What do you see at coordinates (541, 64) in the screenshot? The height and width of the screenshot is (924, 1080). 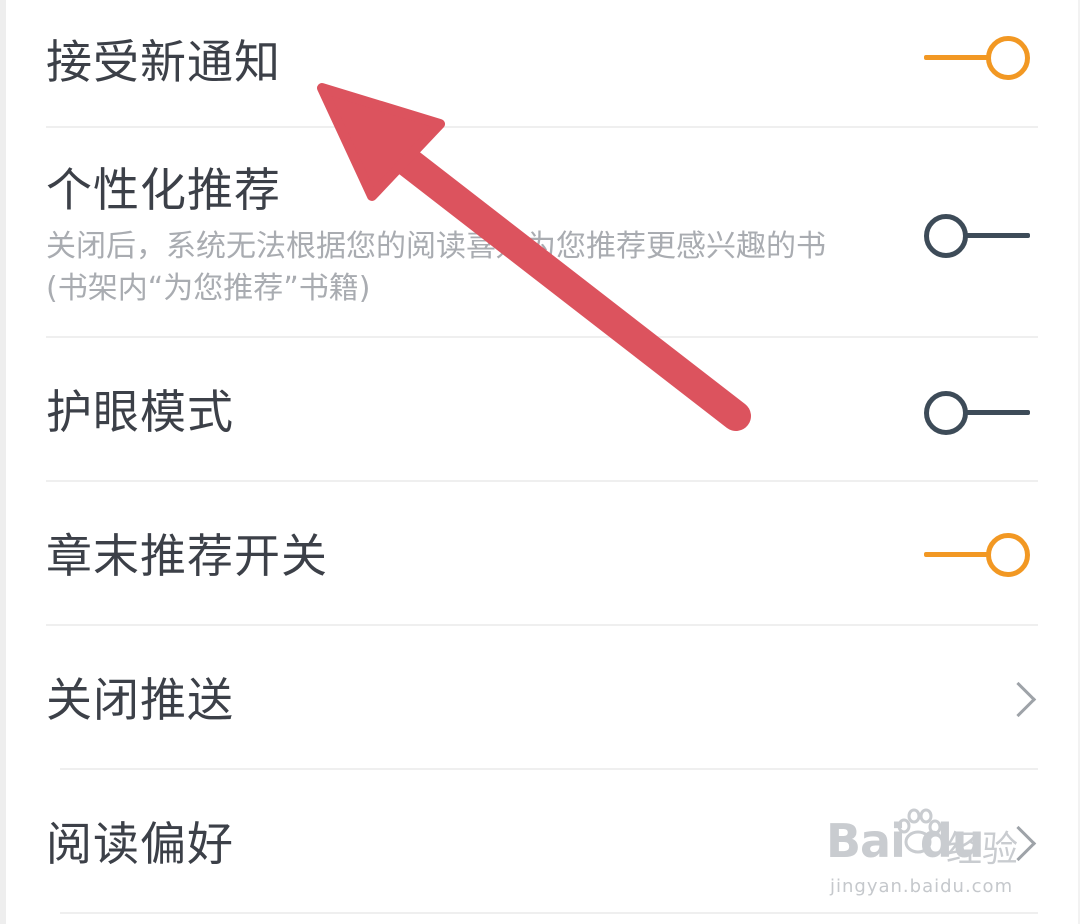 I see `setting-row-receive-notifications: 接受新通知` at bounding box center [541, 64].